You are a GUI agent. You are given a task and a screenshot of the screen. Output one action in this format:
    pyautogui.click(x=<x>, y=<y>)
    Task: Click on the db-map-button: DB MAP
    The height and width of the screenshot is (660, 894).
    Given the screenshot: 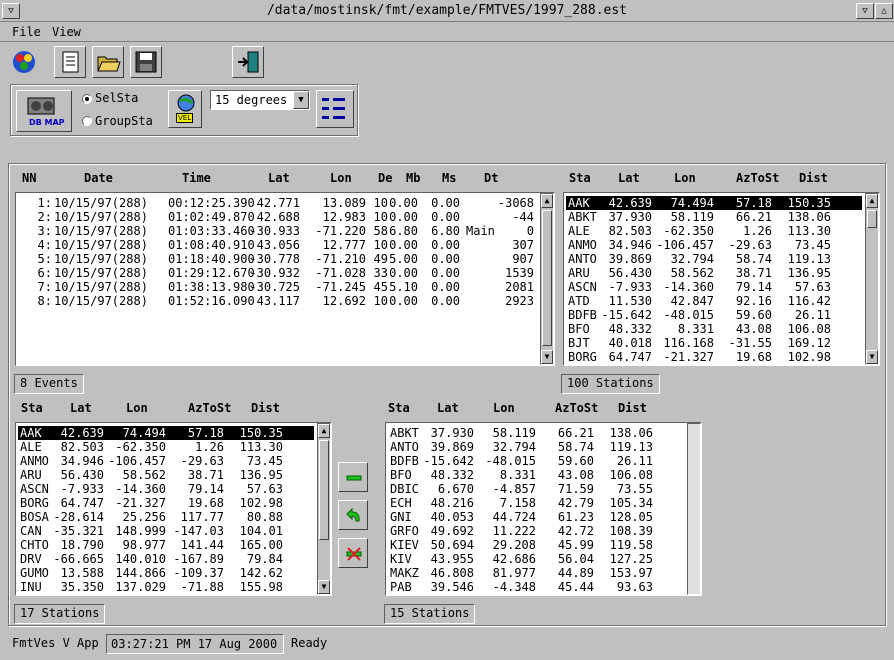 What is the action you would take?
    pyautogui.click(x=44, y=111)
    